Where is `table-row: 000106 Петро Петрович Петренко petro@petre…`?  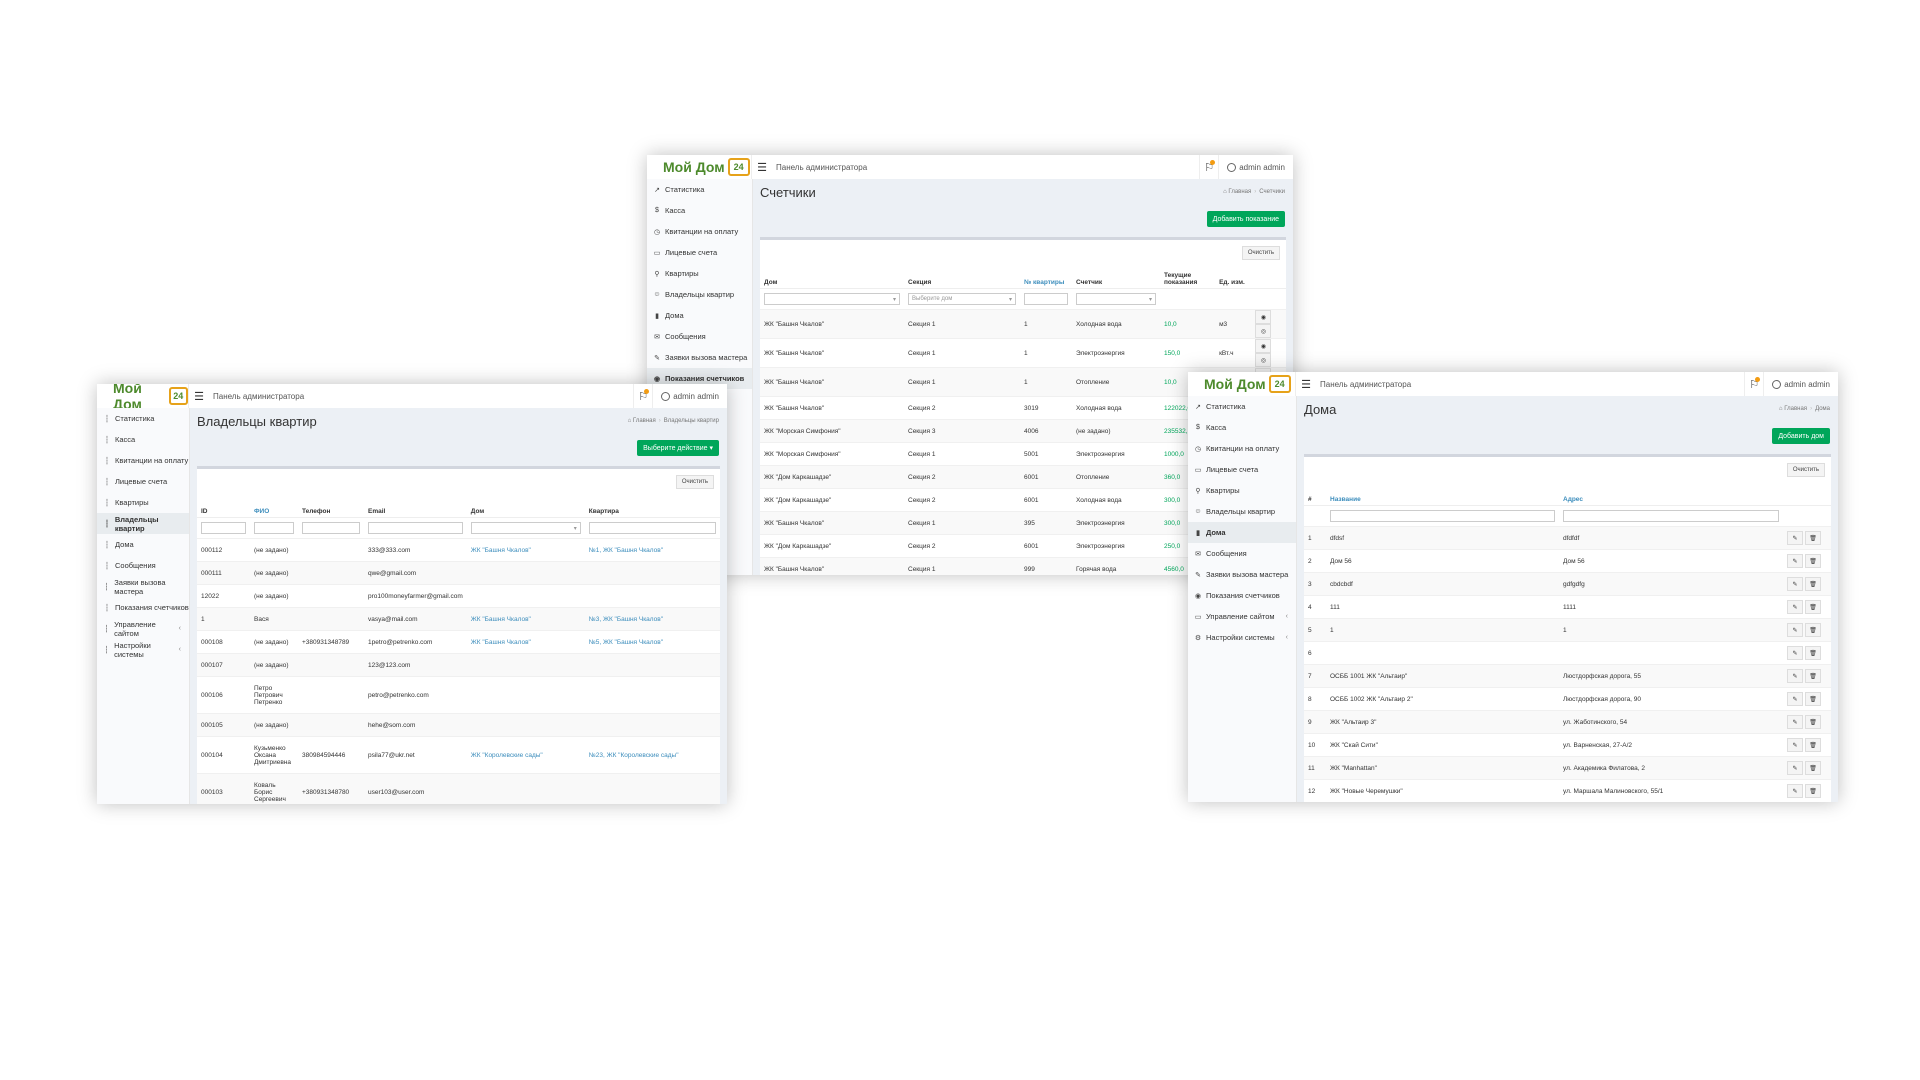
table-row: 000106 Петро Петрович Петренко petro@petre… is located at coordinates (458, 695).